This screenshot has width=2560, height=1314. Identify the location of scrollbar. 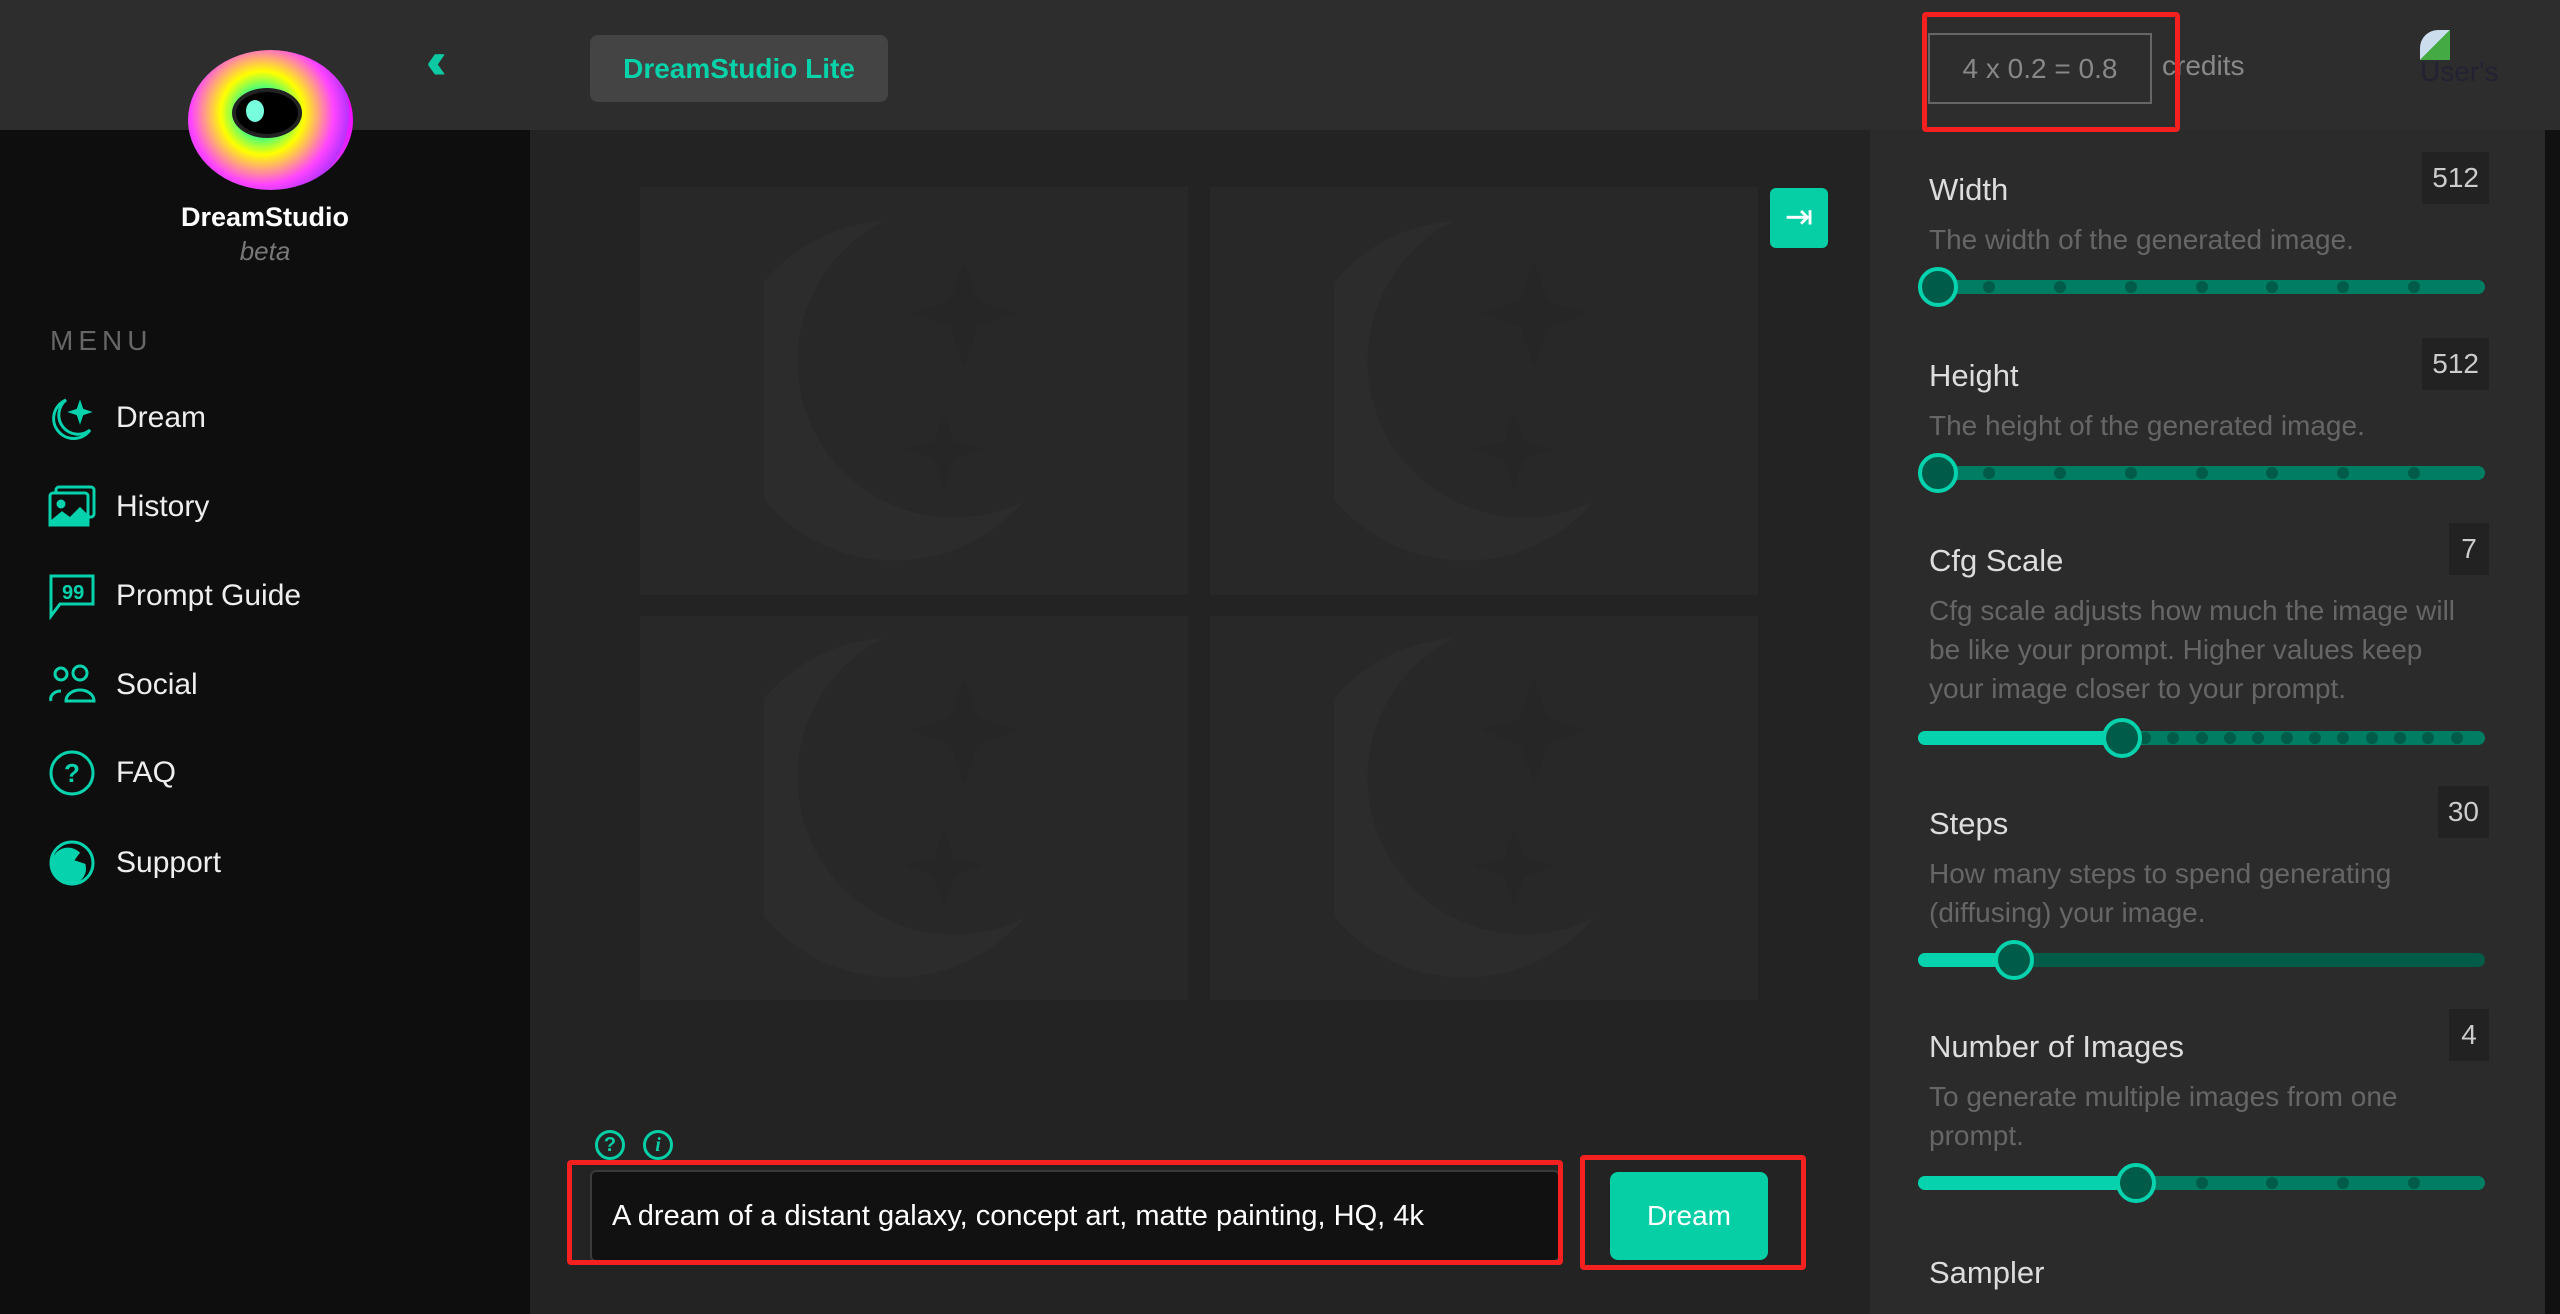
(2552, 722).